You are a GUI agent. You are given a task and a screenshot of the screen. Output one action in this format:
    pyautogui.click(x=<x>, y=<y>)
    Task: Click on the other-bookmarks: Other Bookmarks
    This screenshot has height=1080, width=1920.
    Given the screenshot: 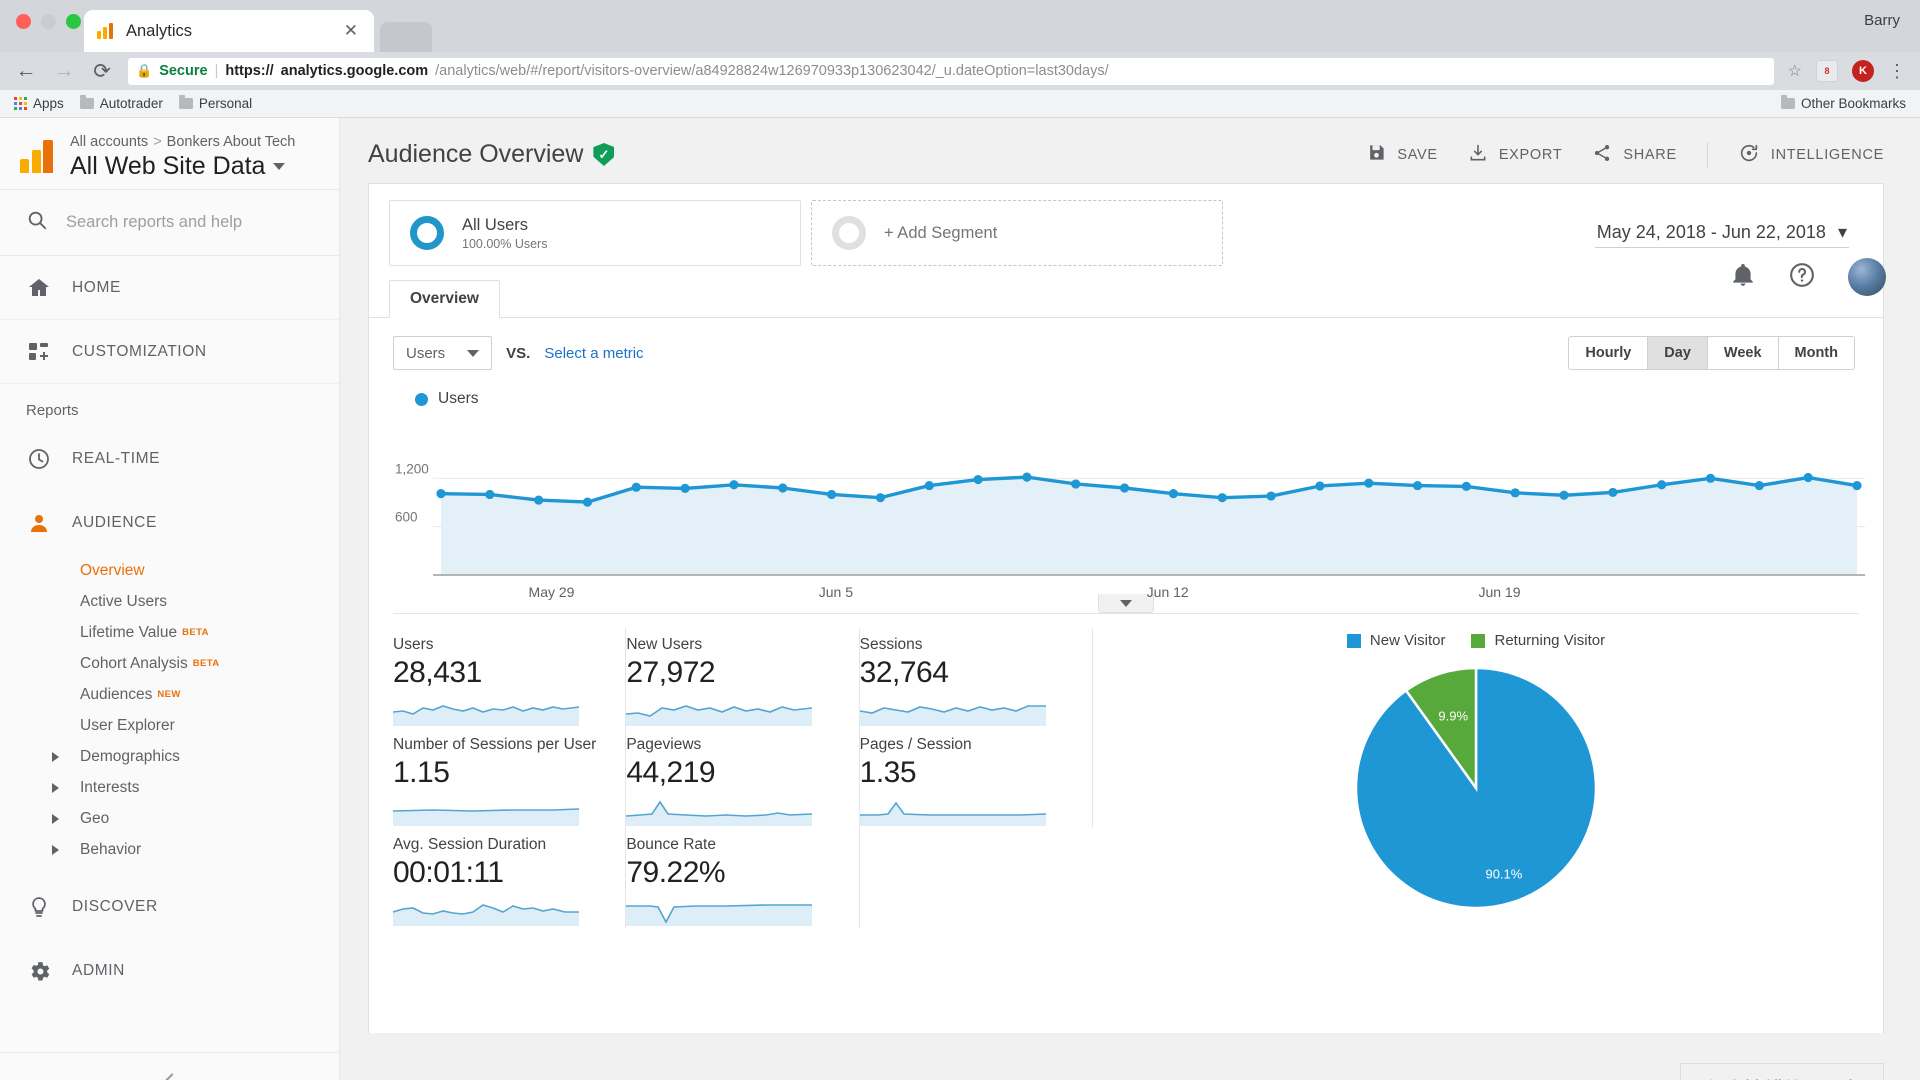 What is the action you would take?
    pyautogui.click(x=1843, y=103)
    